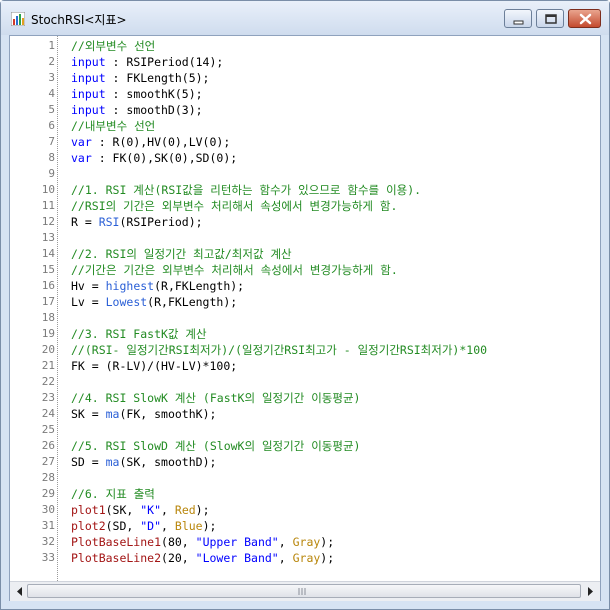 This screenshot has height=610, width=610. Describe the element at coordinates (305, 462) in the screenshot. I see `code-line: 27 SD = ma(SK, smoothD);` at that location.